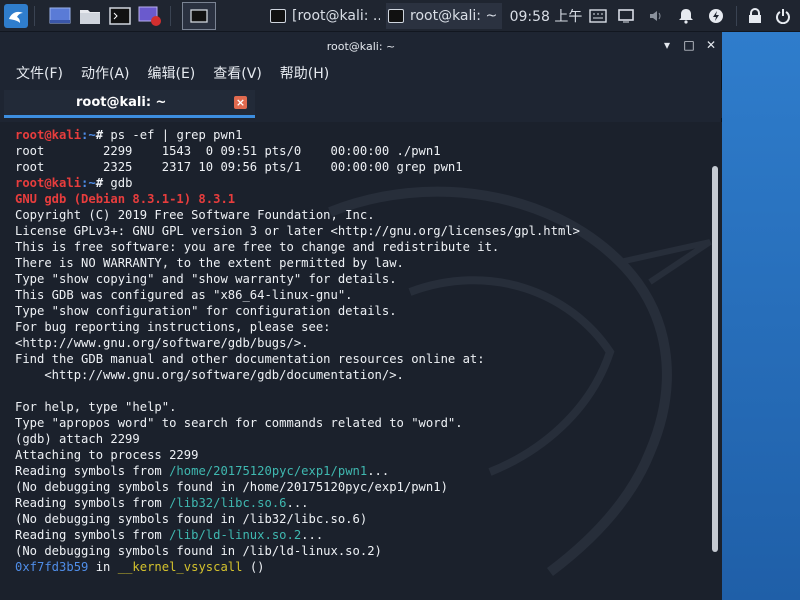 This screenshot has height=600, width=800. I want to click on frame-address: 0xf7fd3b59, so click(52, 567).